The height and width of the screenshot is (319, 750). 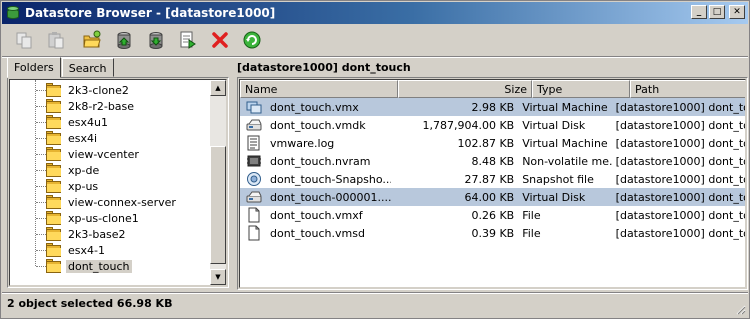 I want to click on file-name-cell: dont_touch.vmsd, so click(x=315, y=233).